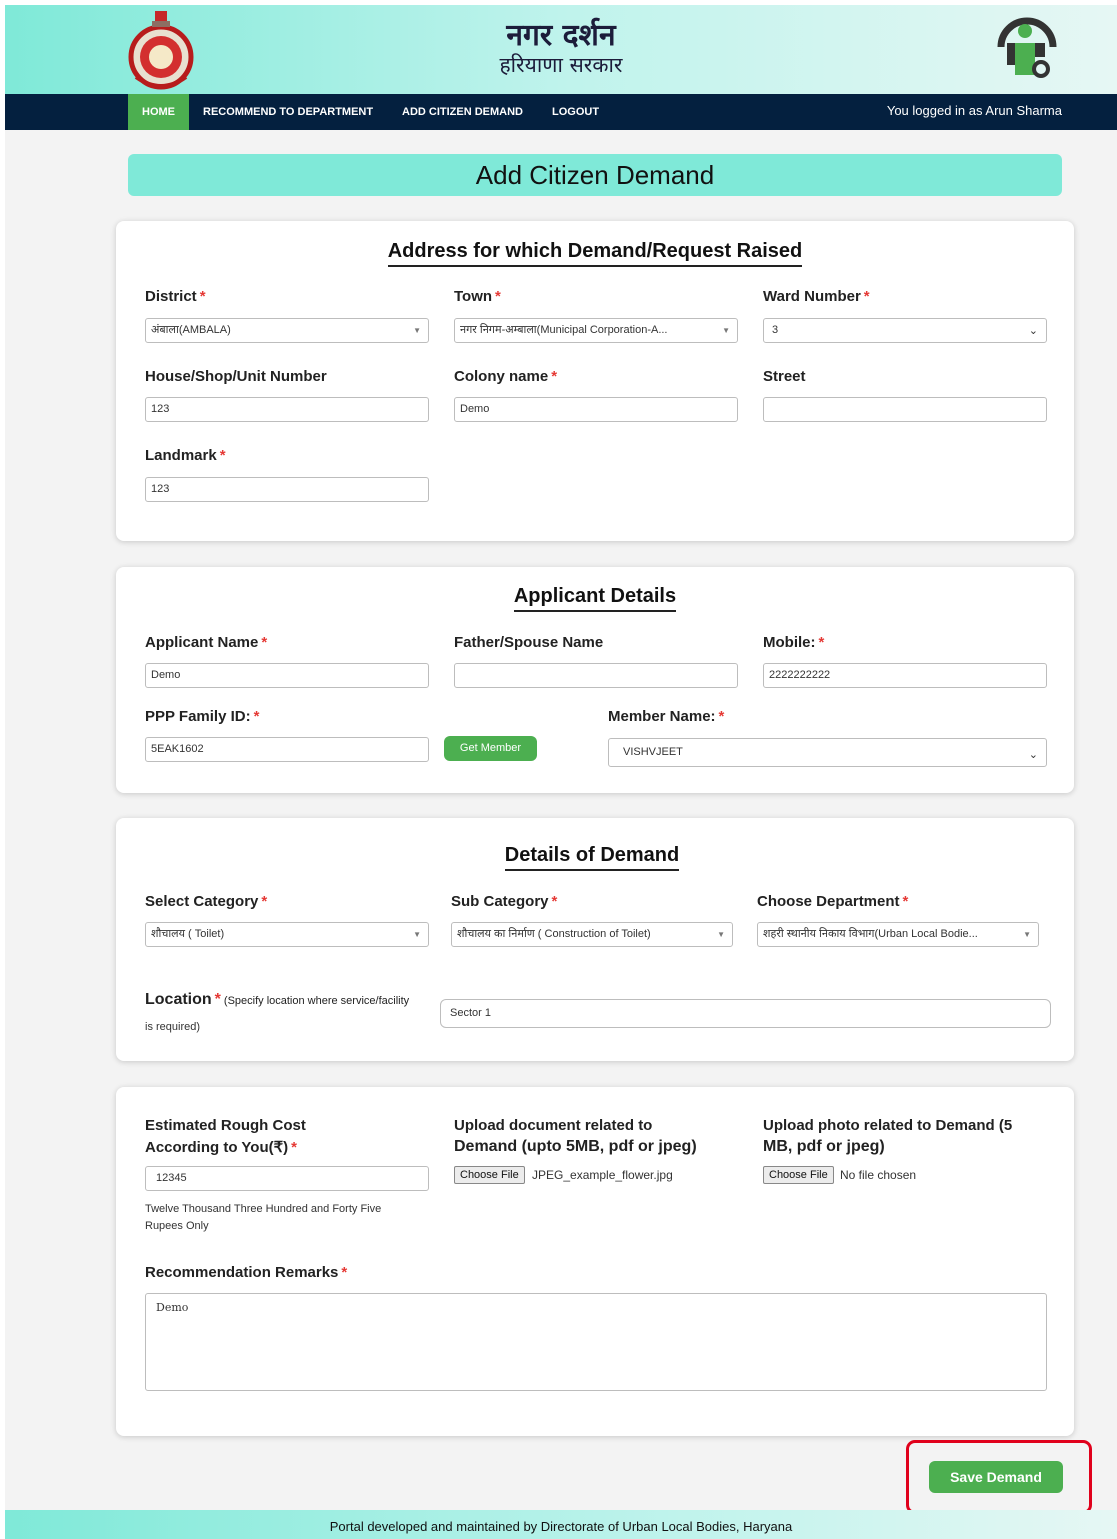 This screenshot has height=1539, width=1117. I want to click on applicant-section-title: Applicant Details, so click(595, 598).